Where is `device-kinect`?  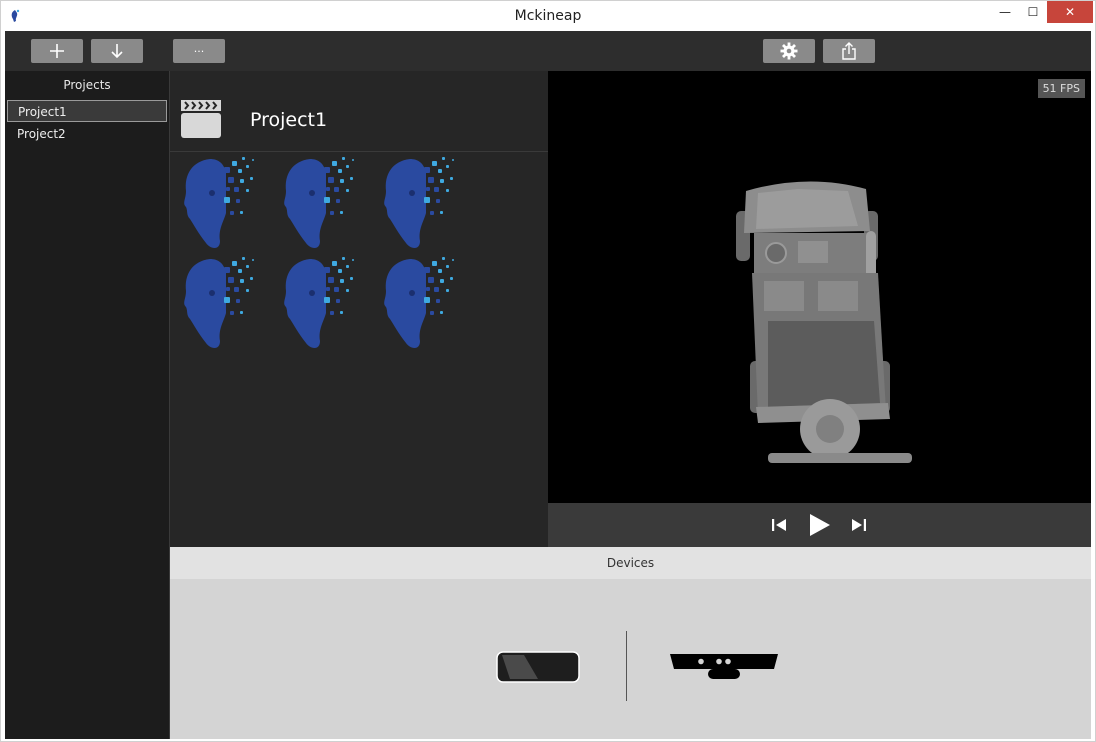 device-kinect is located at coordinates (724, 668).